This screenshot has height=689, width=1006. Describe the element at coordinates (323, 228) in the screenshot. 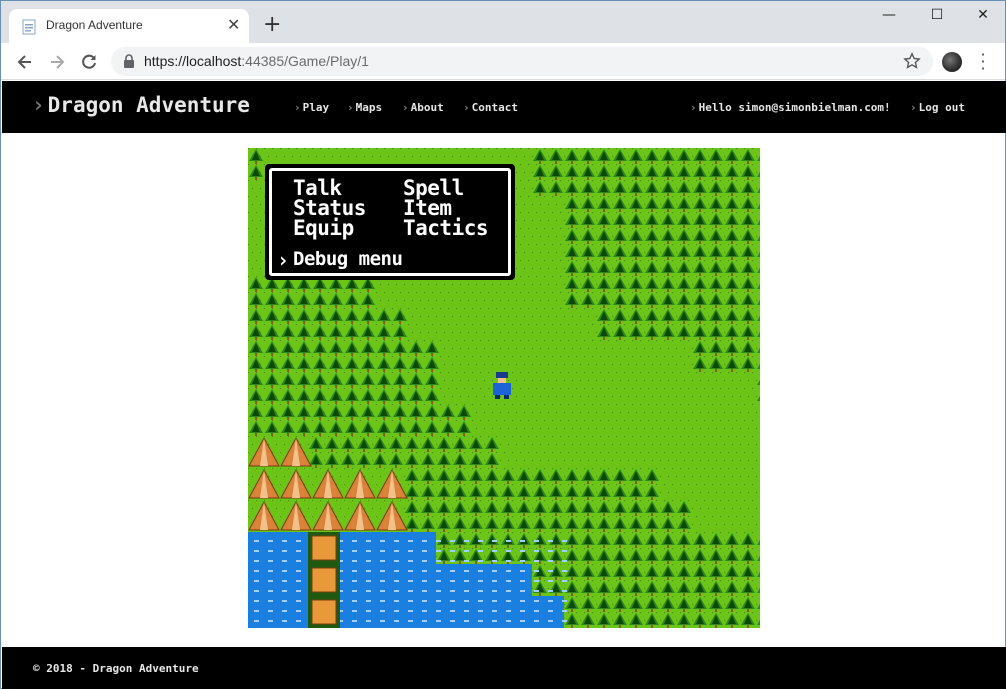

I see `menu-equip: Equip` at that location.